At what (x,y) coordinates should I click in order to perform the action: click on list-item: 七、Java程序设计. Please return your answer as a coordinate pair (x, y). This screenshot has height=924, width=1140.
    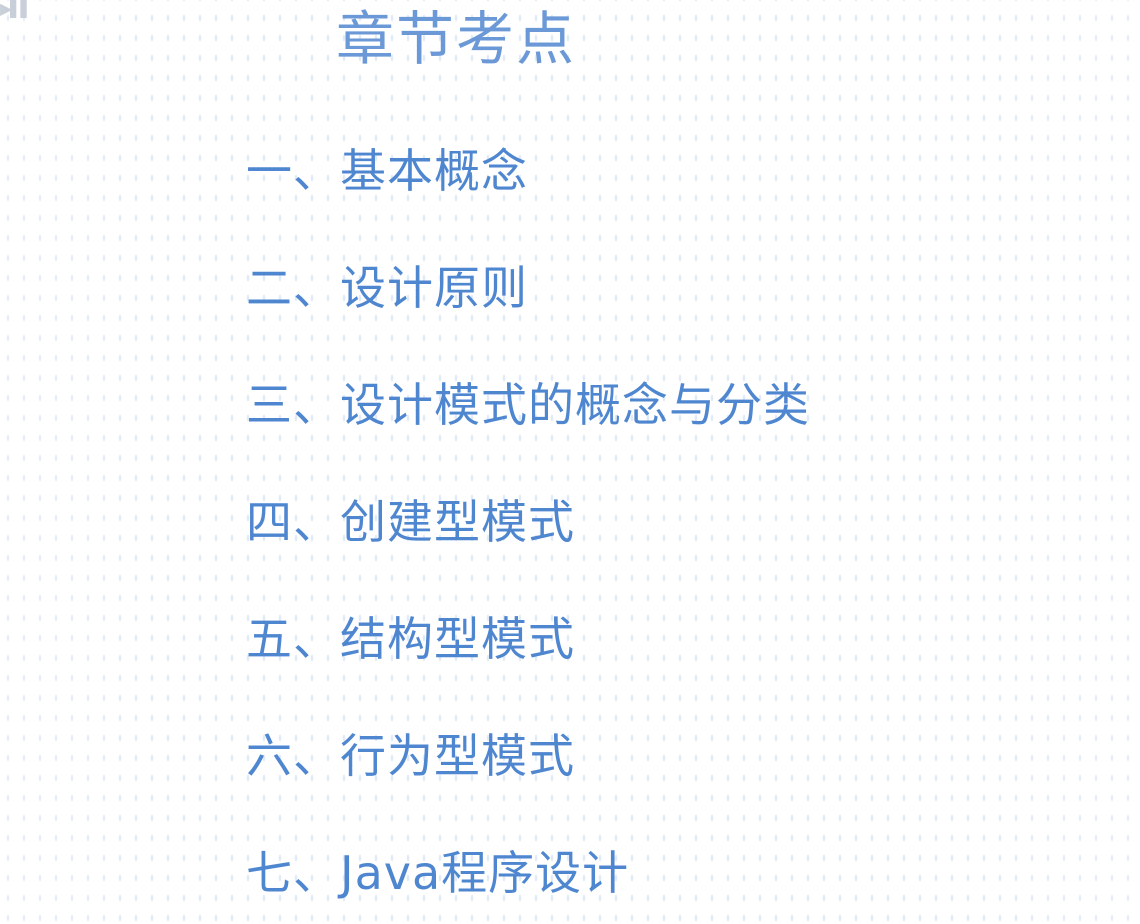
    Looking at the image, I should click on (528, 882).